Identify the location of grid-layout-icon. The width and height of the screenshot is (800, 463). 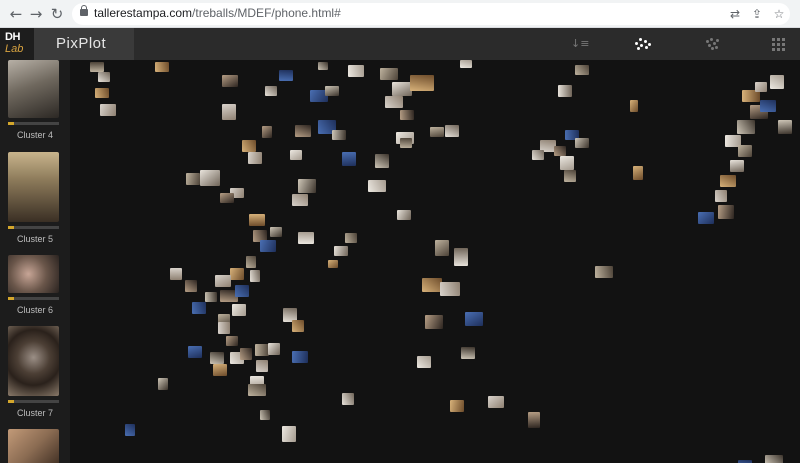
(780, 44).